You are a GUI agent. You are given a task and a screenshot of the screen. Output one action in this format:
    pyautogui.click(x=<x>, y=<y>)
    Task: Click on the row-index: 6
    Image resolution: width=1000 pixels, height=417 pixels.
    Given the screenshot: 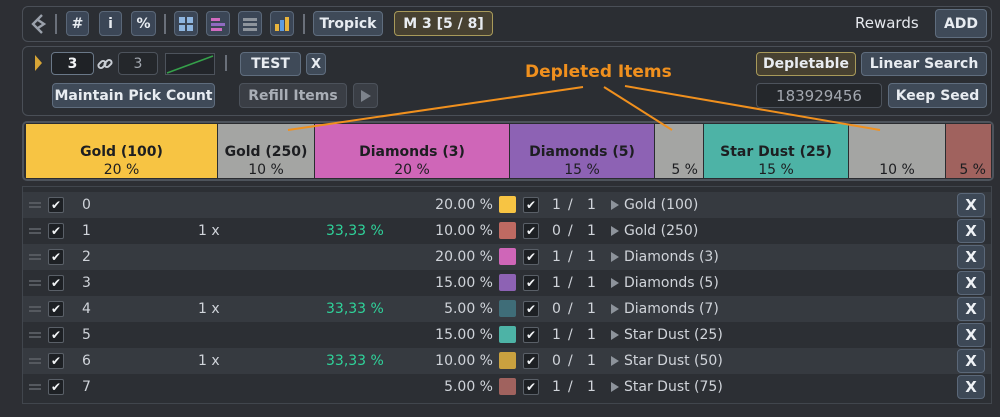 What is the action you would take?
    pyautogui.click(x=86, y=361)
    